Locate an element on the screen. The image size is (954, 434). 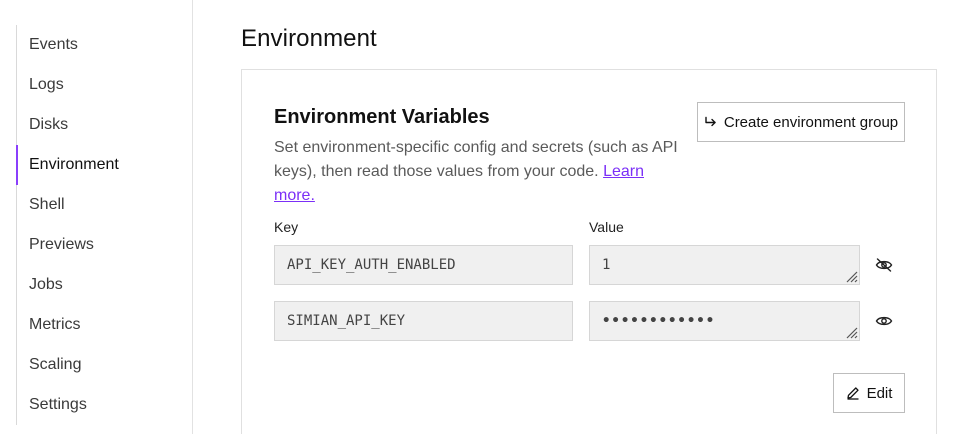
create-environment-group-button: Create environment group is located at coordinates (801, 122).